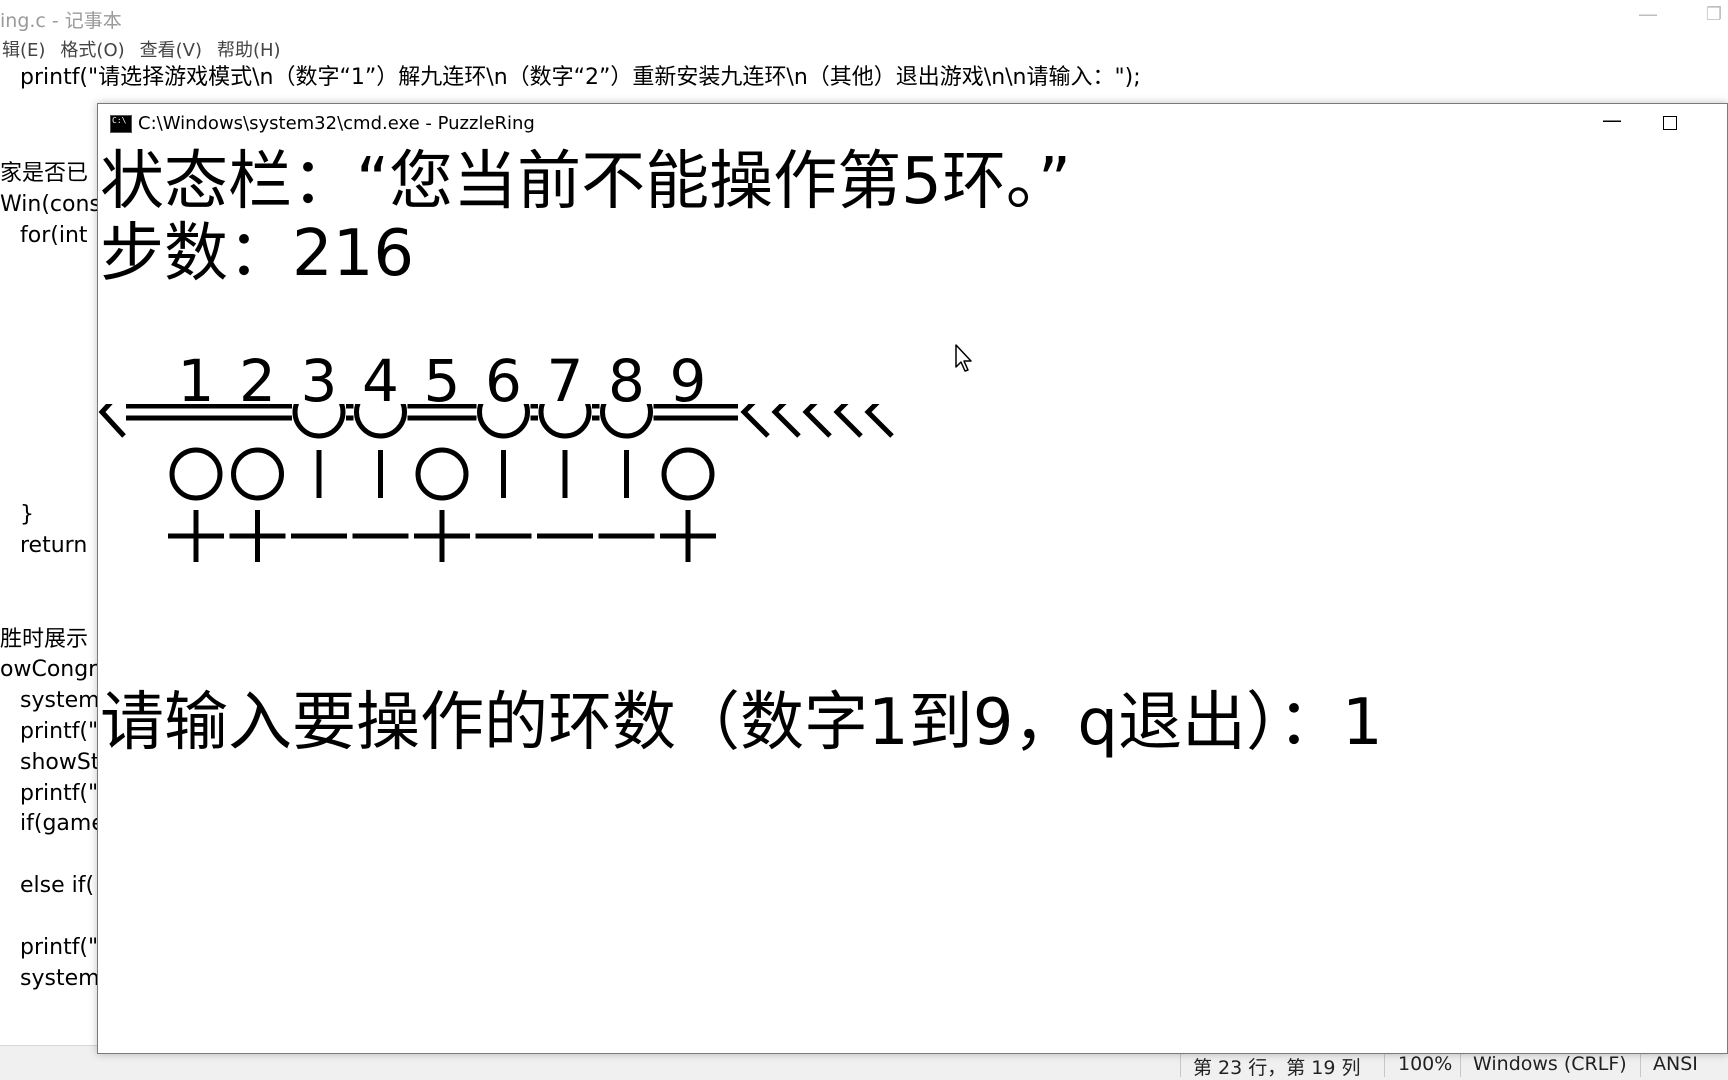 The width and height of the screenshot is (1728, 1080). Describe the element at coordinates (864, 18) in the screenshot. I see `notepad-titlebar: ing.c - 记事本 — ❐` at that location.